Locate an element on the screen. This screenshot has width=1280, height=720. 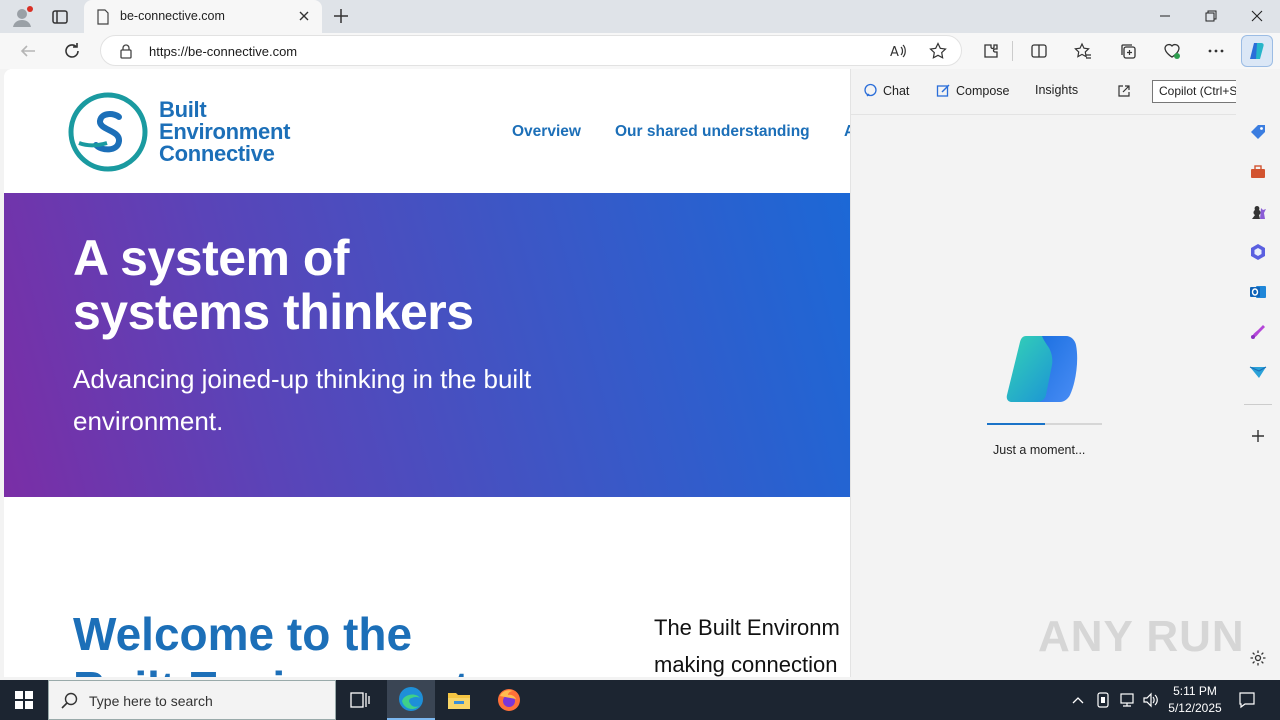
profile-icon is located at coordinates (22, 17).